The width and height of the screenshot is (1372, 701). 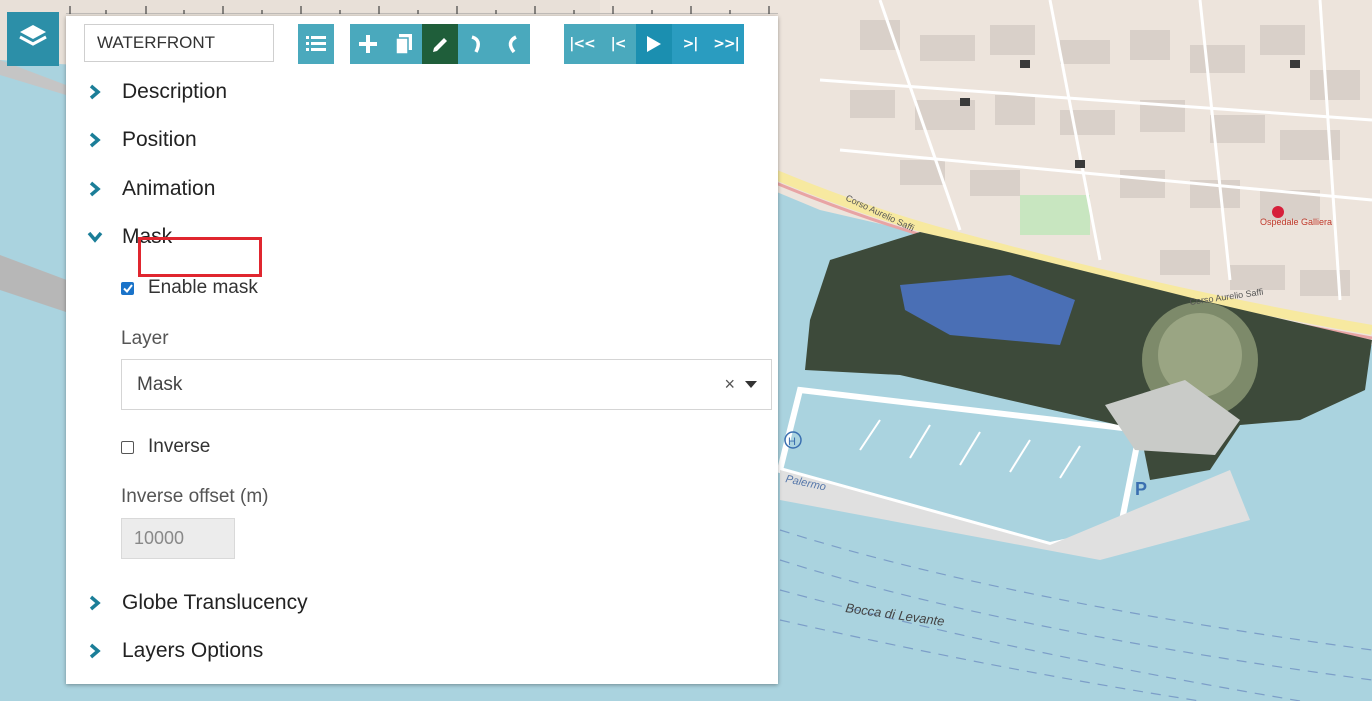 I want to click on section-label: Mask, so click(x=147, y=236).